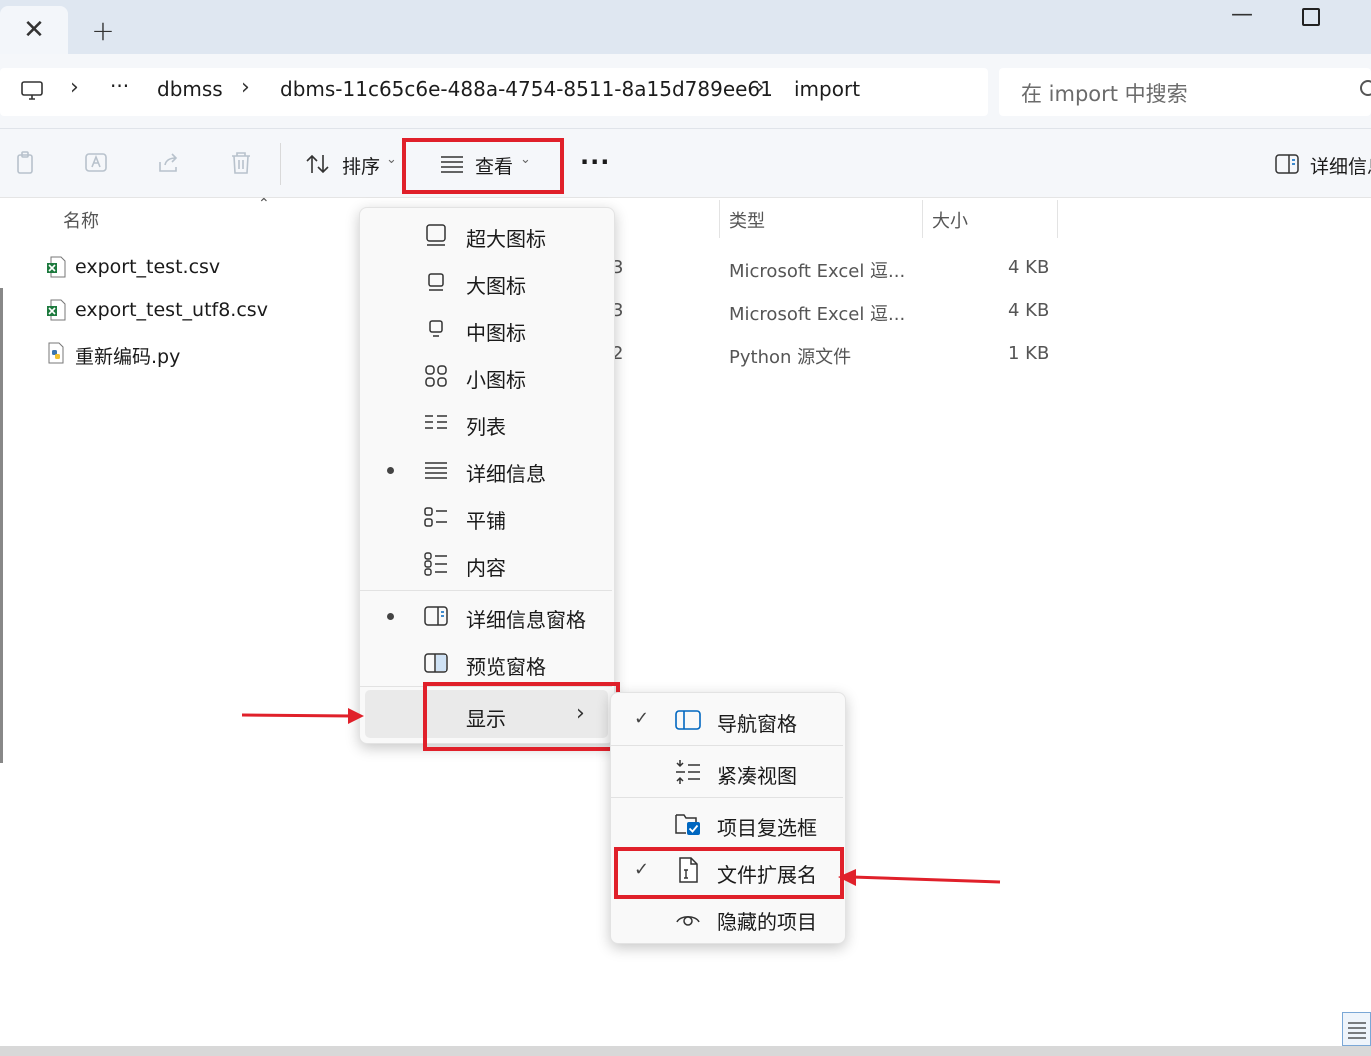 This screenshot has width=1371, height=1056. What do you see at coordinates (190, 89) in the screenshot?
I see `breadcrumb-dbmss: dbmss` at bounding box center [190, 89].